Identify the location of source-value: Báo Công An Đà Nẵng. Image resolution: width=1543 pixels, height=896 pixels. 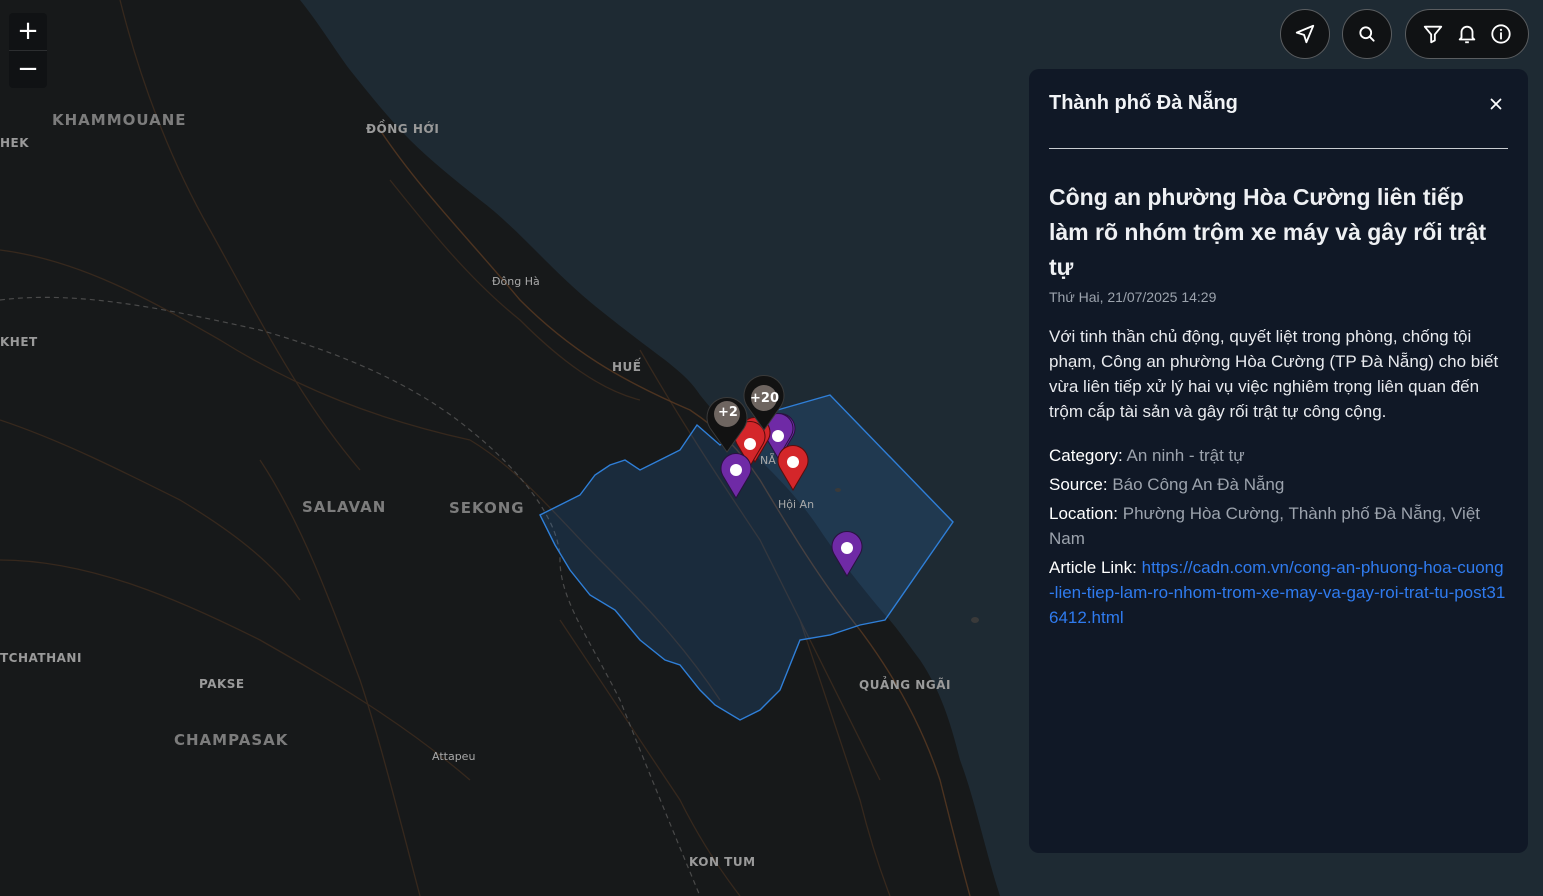
(1198, 484).